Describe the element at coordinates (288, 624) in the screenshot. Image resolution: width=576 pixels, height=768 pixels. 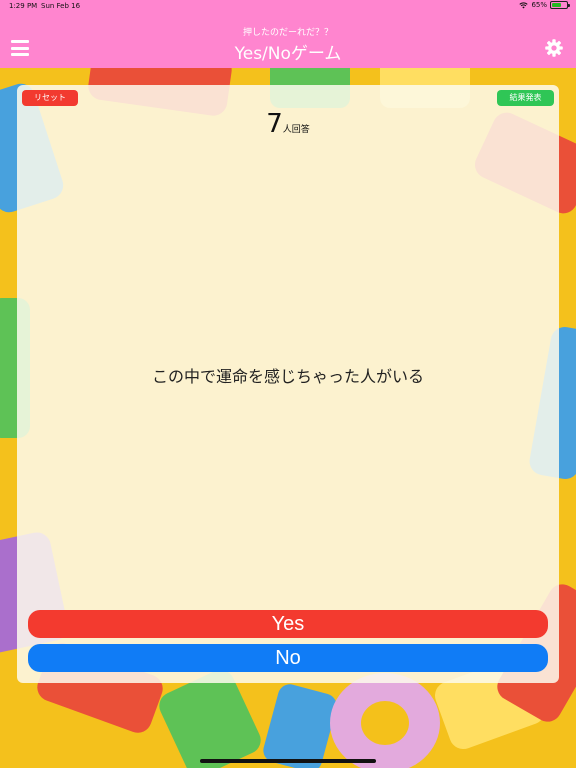
I see `yes-button: Yes` at that location.